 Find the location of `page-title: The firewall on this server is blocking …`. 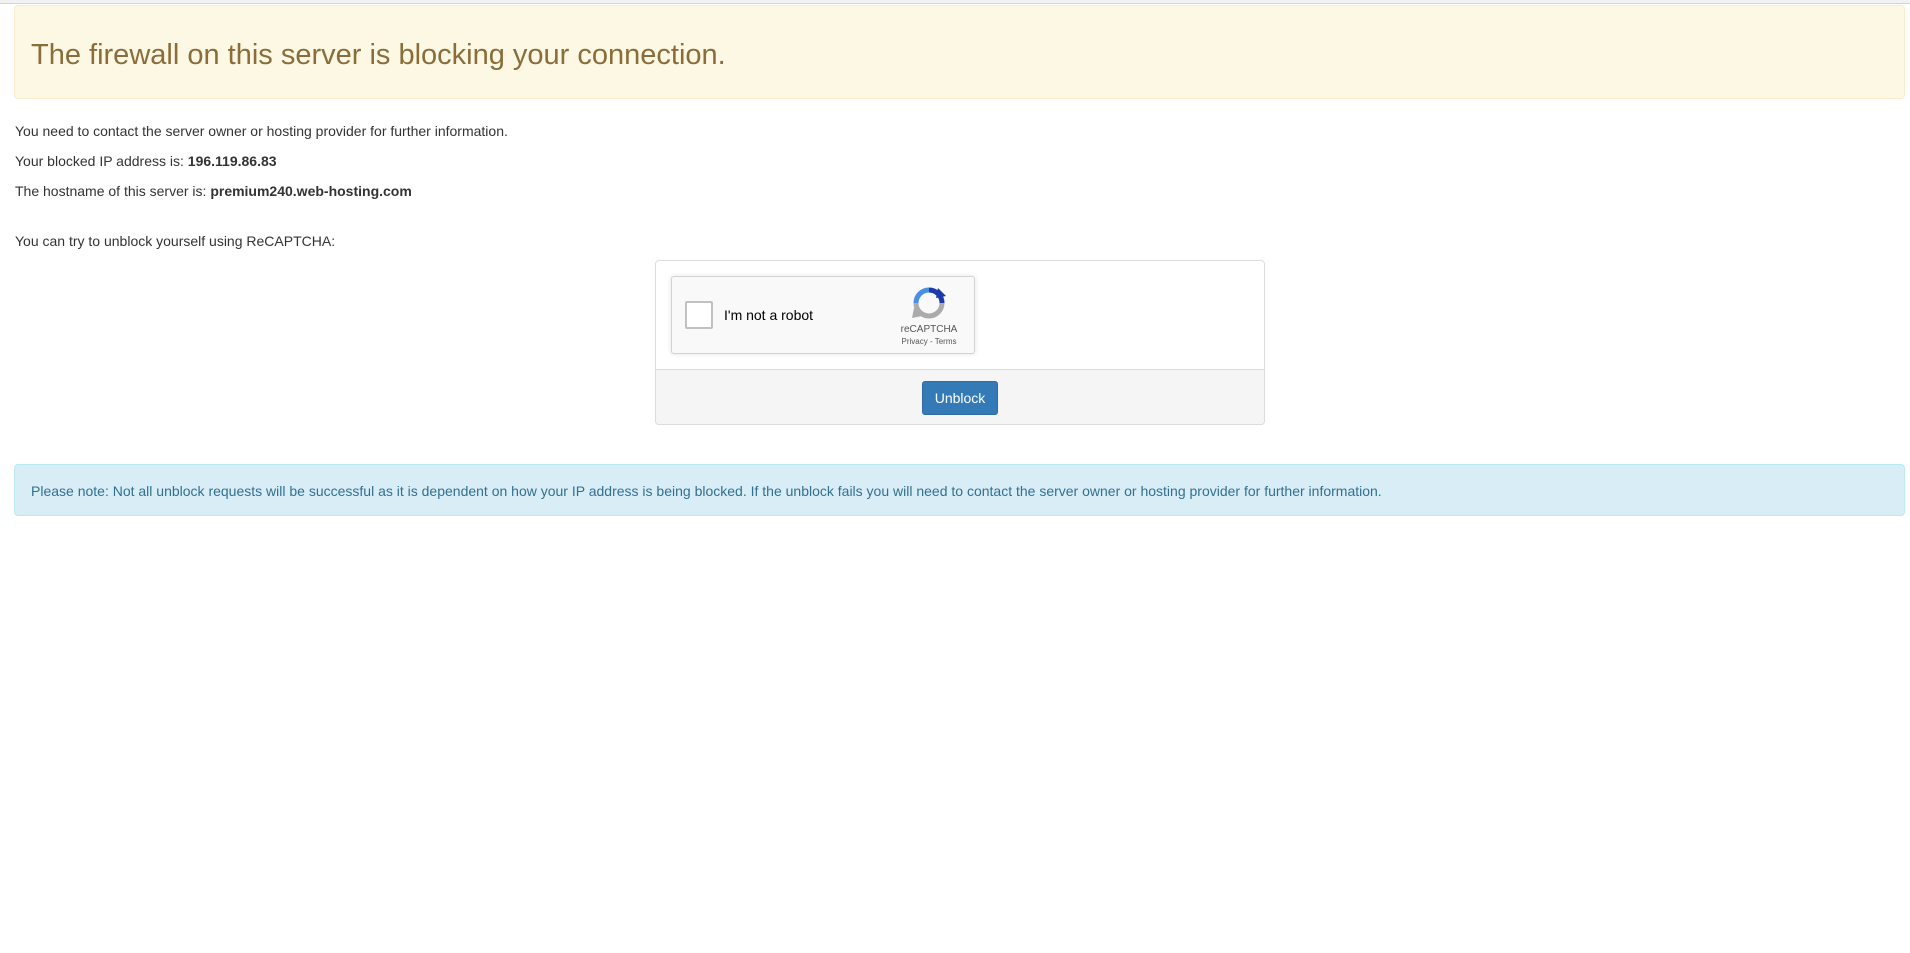

page-title: The firewall on this server is blocking … is located at coordinates (378, 55).